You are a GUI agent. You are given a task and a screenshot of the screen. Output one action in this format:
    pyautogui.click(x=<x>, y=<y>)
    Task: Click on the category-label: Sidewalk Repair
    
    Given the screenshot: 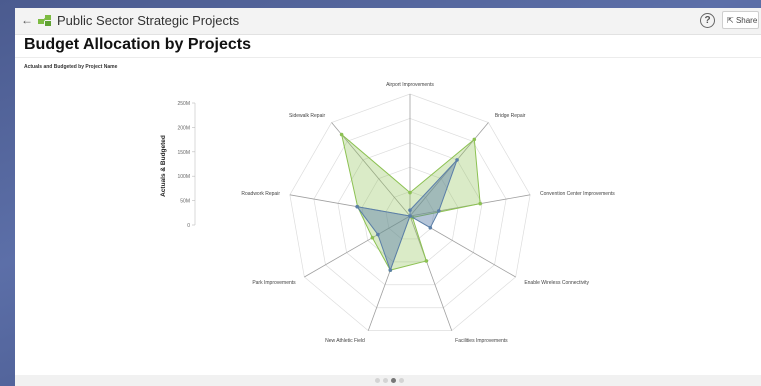 What is the action you would take?
    pyautogui.click(x=307, y=116)
    